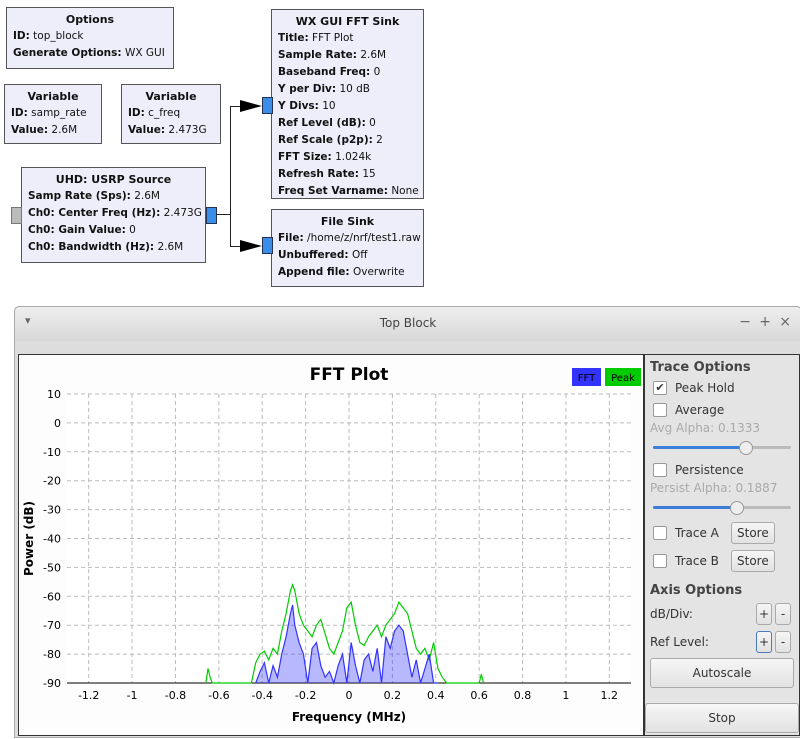  I want to click on param-label: File:, so click(291, 238).